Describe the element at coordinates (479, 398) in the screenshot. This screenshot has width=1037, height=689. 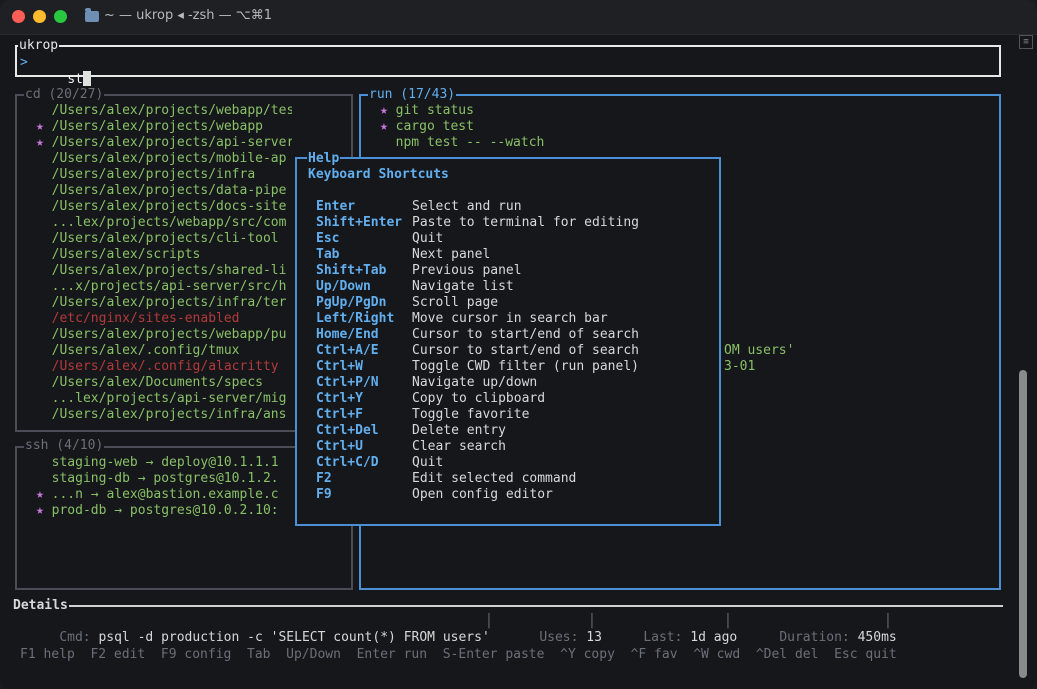
I see `shortcut-description: Copy to clipboard` at that location.